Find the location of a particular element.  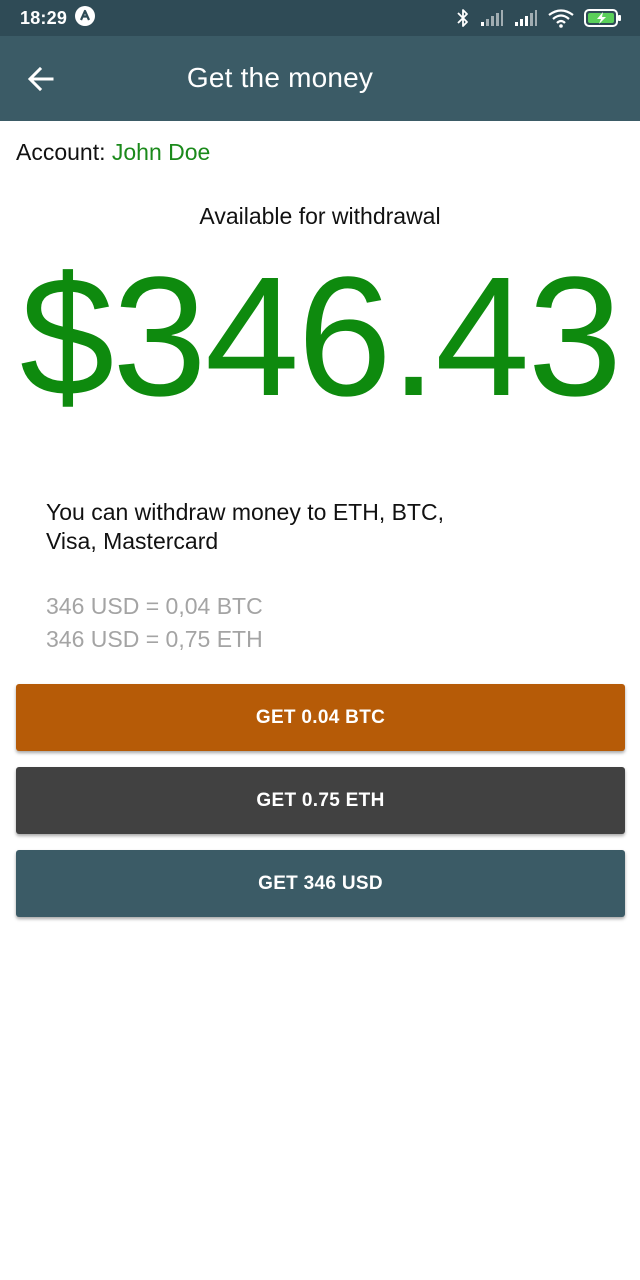

app-bar: Get the money is located at coordinates (320, 78).